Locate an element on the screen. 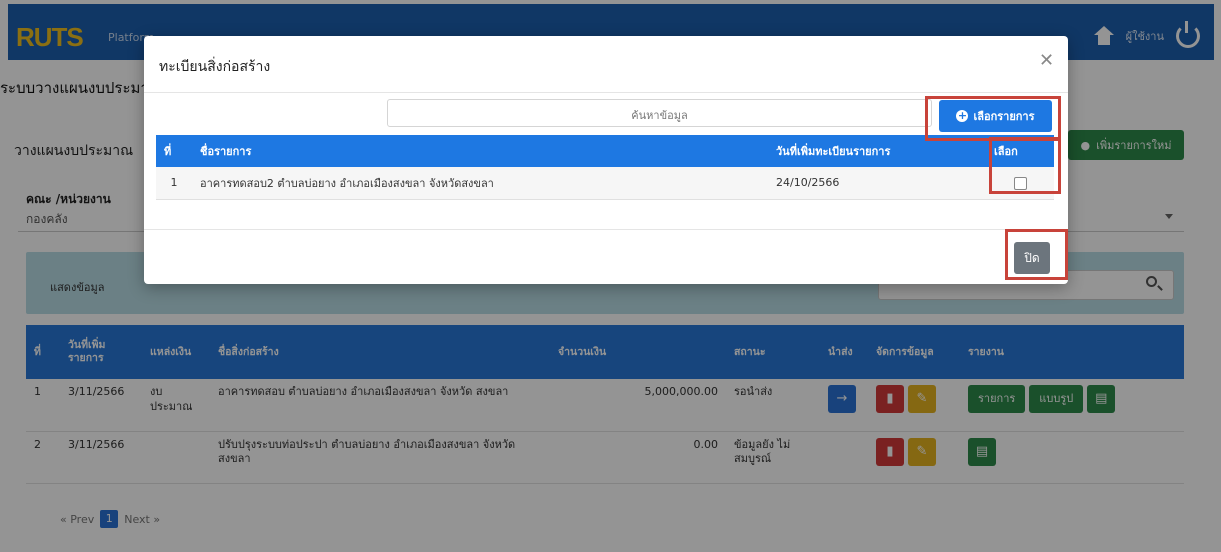 The height and width of the screenshot is (552, 1221). close-icon: ✕ is located at coordinates (1046, 60).